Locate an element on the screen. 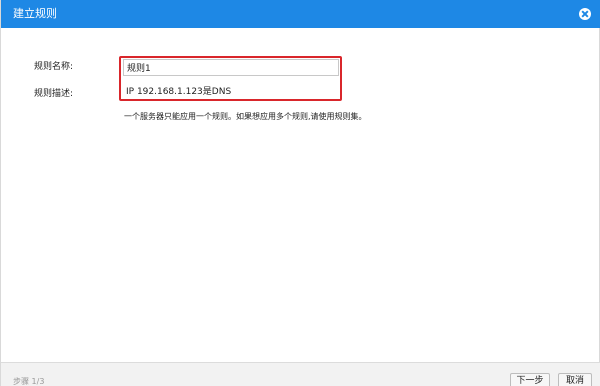 The height and width of the screenshot is (386, 600). rule-hint-text: 一个服务器只能应用一个规则。如果想应用多个规则,请使用规则集。 is located at coordinates (245, 116).